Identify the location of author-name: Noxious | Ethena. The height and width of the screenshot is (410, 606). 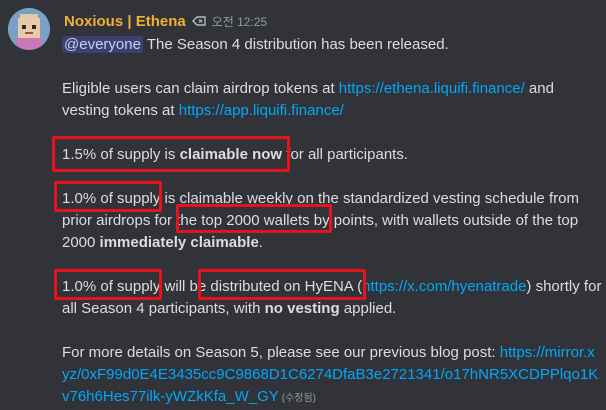
(125, 21).